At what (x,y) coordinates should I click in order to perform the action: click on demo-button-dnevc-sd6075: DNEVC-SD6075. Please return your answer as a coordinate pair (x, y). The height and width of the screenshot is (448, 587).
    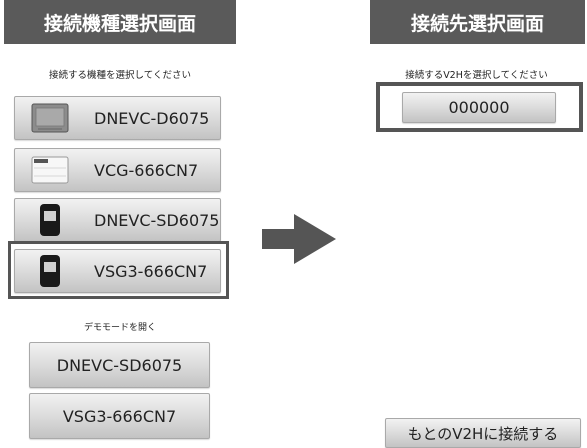
    Looking at the image, I should click on (119, 365).